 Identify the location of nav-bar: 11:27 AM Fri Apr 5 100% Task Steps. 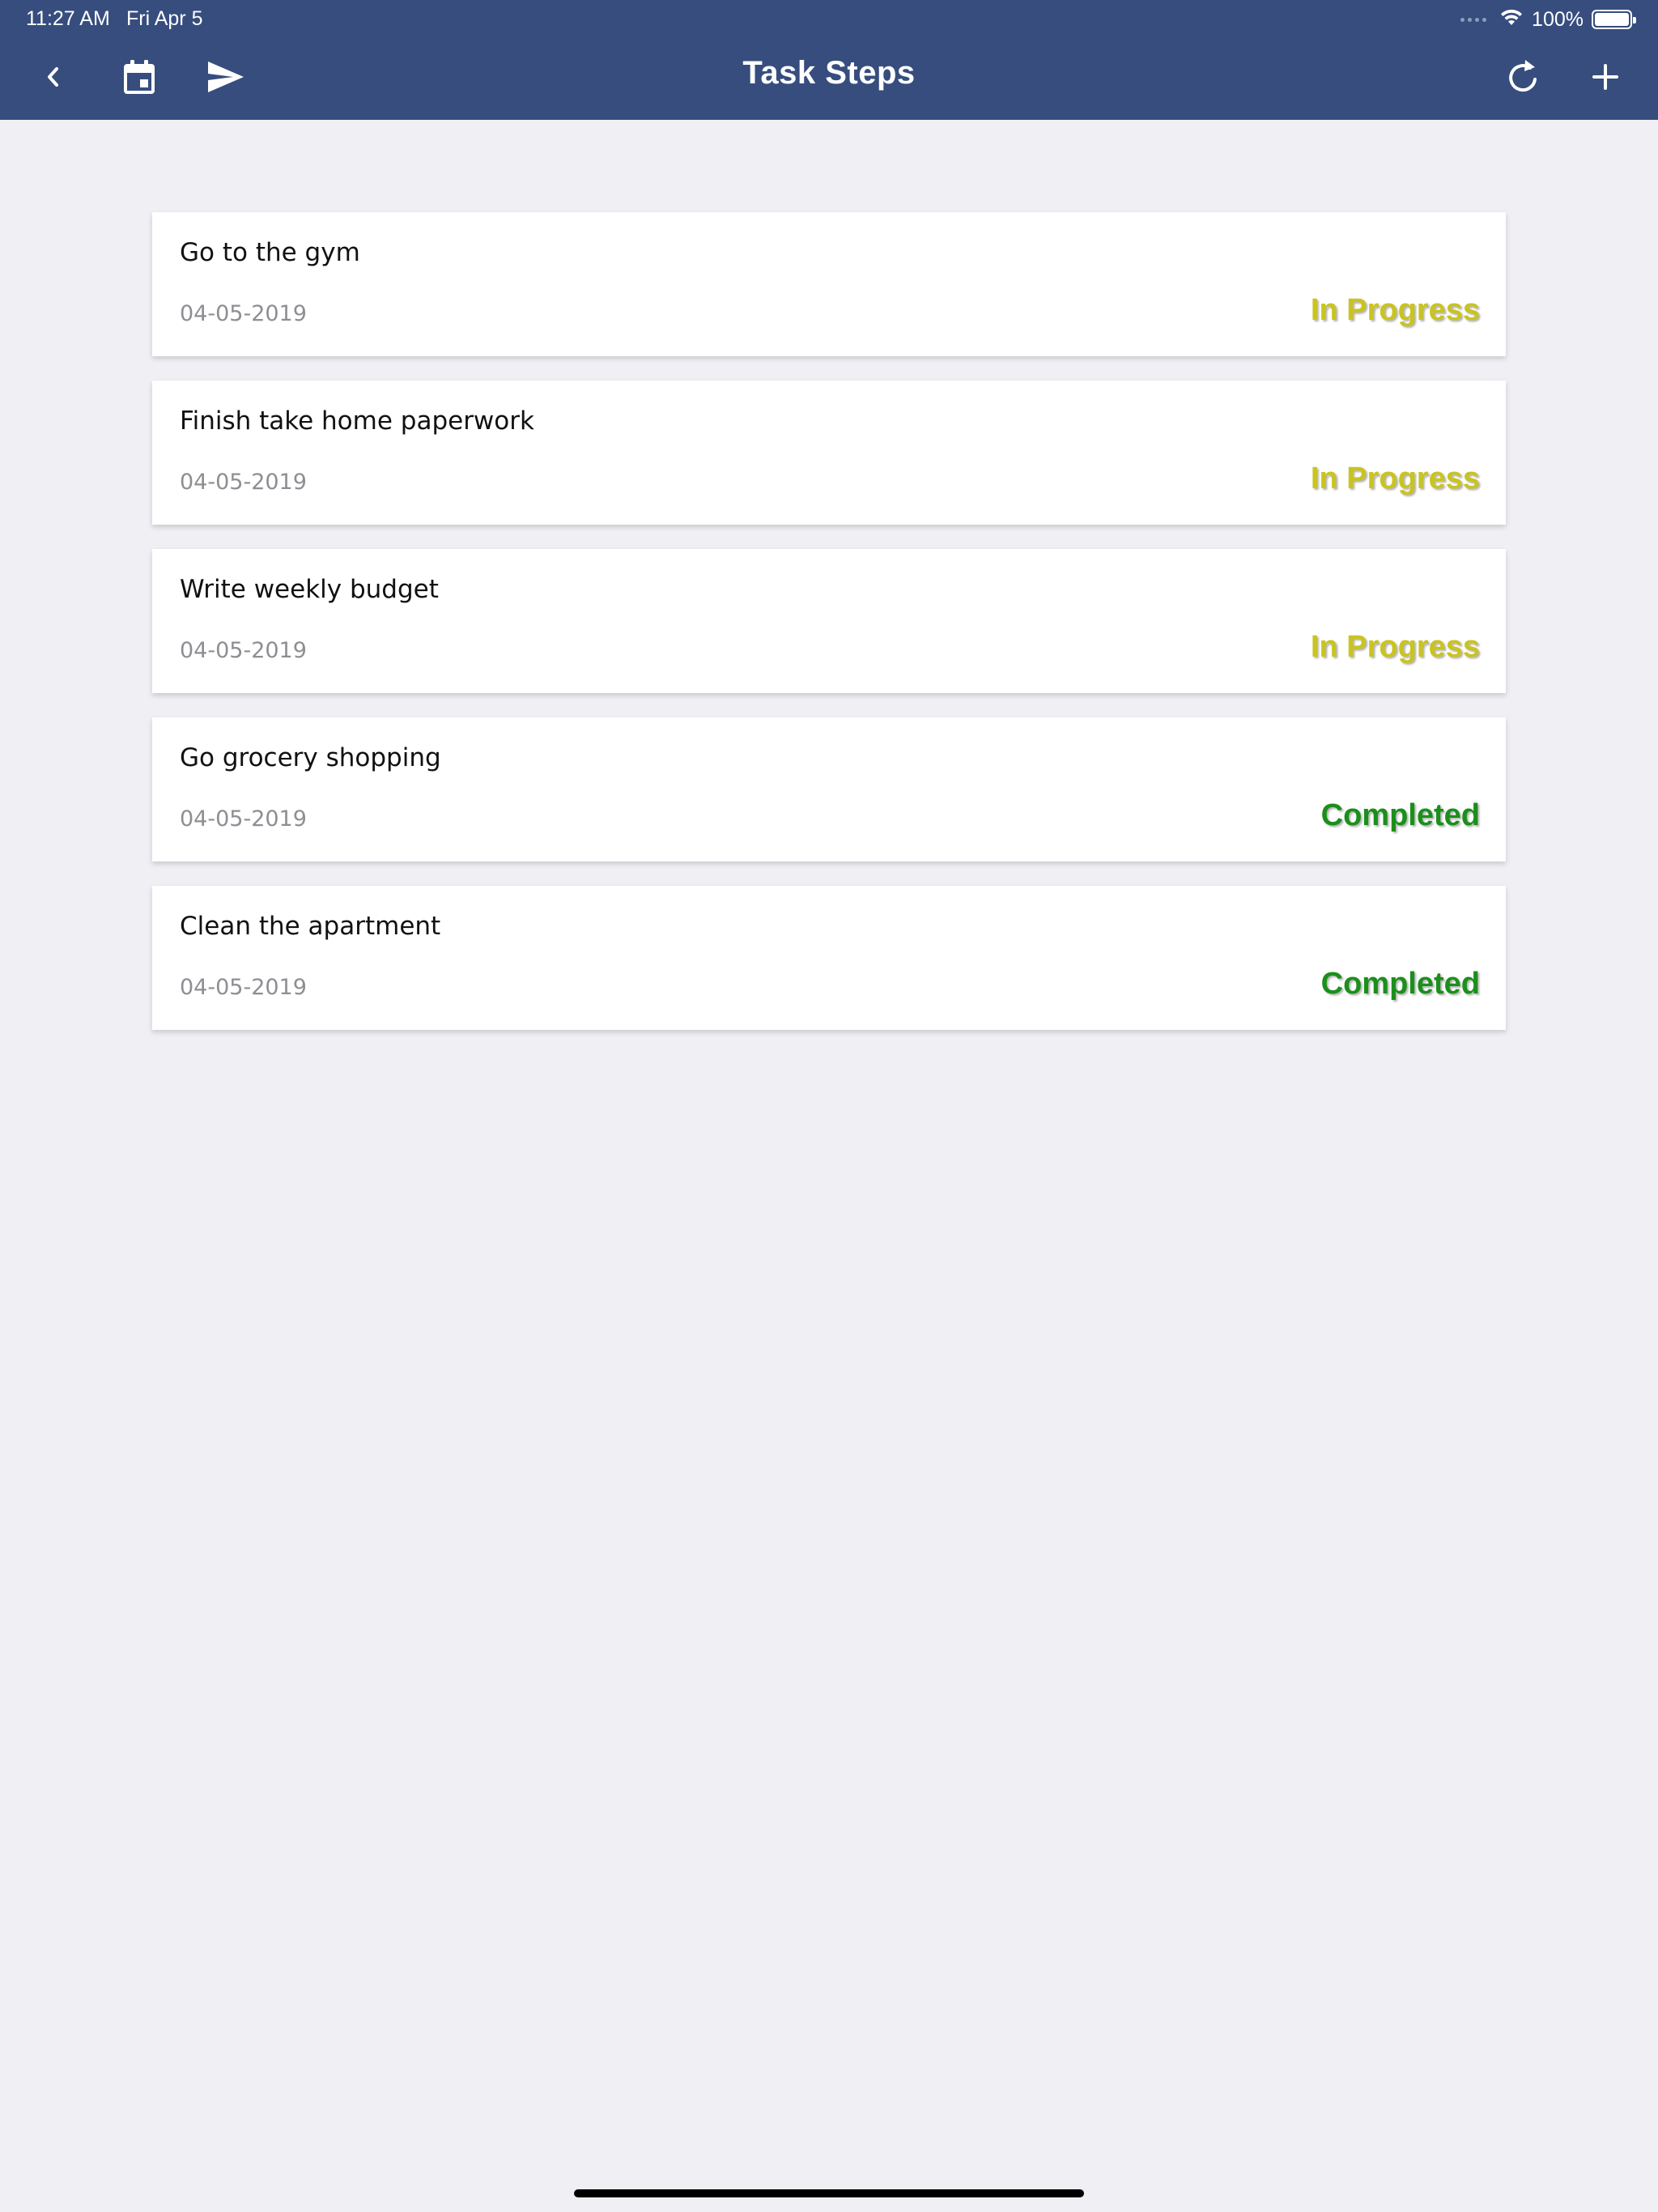
(829, 60).